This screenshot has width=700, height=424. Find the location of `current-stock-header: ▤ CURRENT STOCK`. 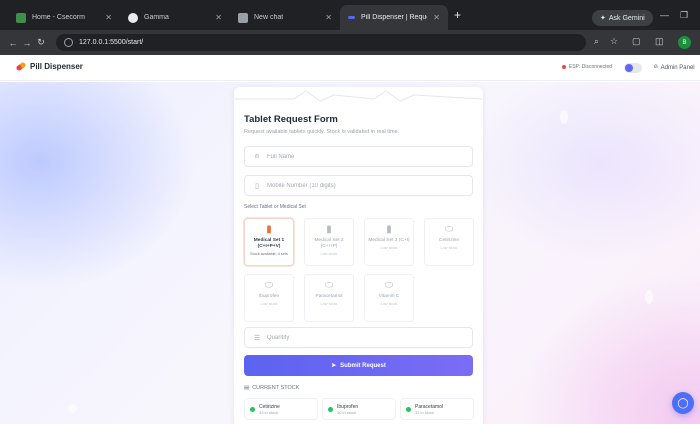

current-stock-header: ▤ CURRENT STOCK is located at coordinates (271, 388).